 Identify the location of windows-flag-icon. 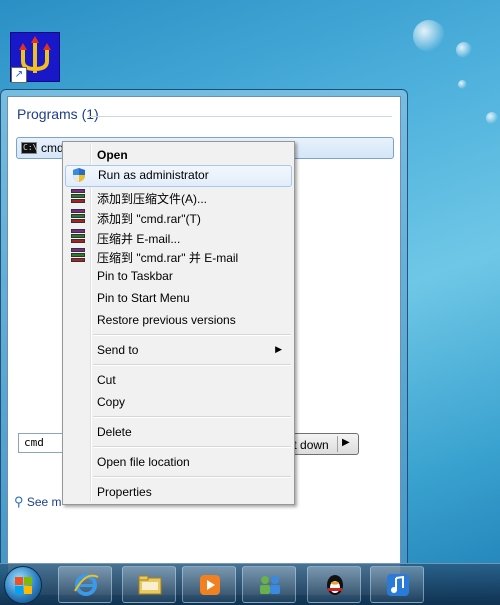
(24, 586).